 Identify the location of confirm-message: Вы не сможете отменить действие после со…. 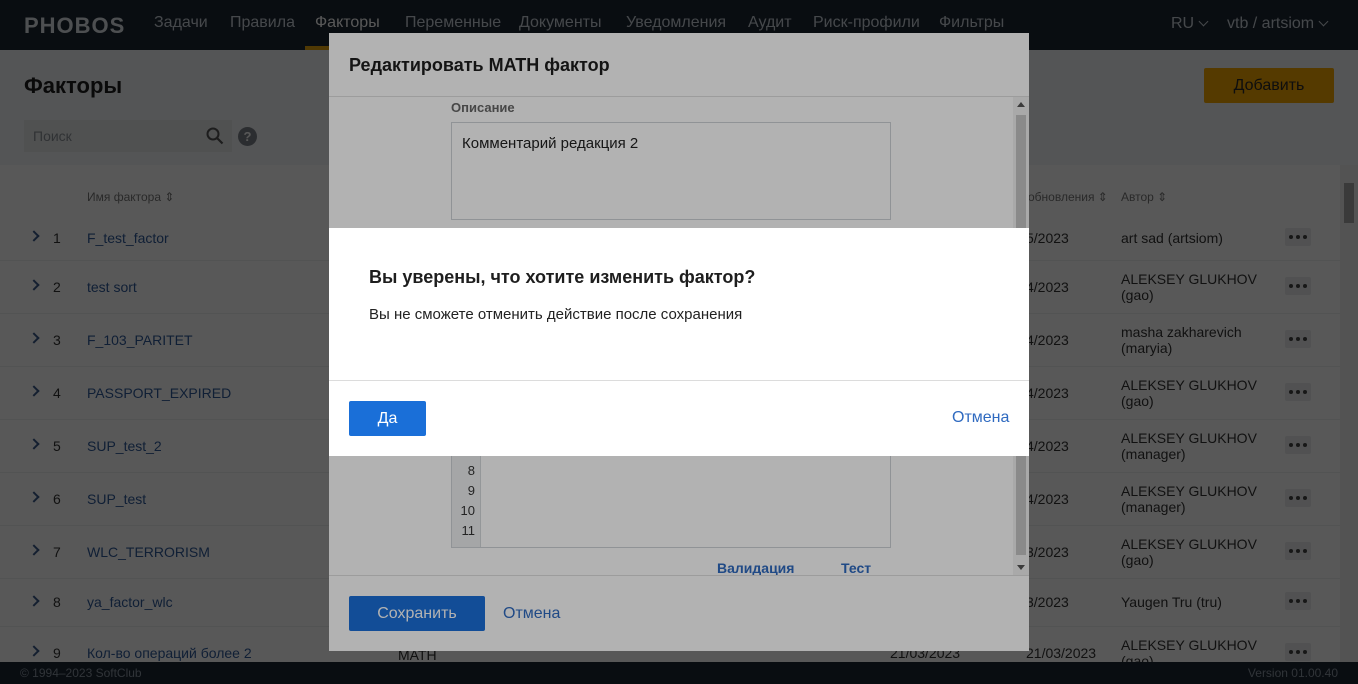
(556, 314).